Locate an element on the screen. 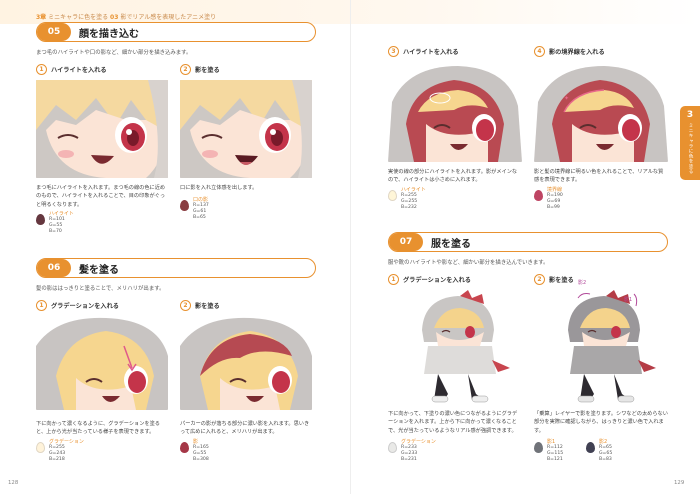 The image size is (700, 494). step-label: 影の境界線を入れる is located at coordinates (577, 52).